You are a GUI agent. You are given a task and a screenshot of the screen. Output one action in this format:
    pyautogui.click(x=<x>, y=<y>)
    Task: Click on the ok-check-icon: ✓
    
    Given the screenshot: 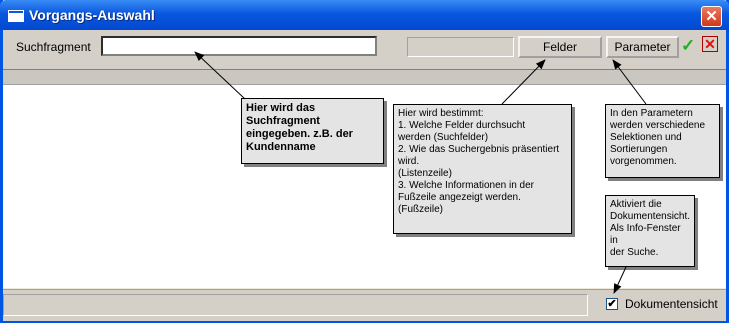 What is the action you would take?
    pyautogui.click(x=688, y=46)
    